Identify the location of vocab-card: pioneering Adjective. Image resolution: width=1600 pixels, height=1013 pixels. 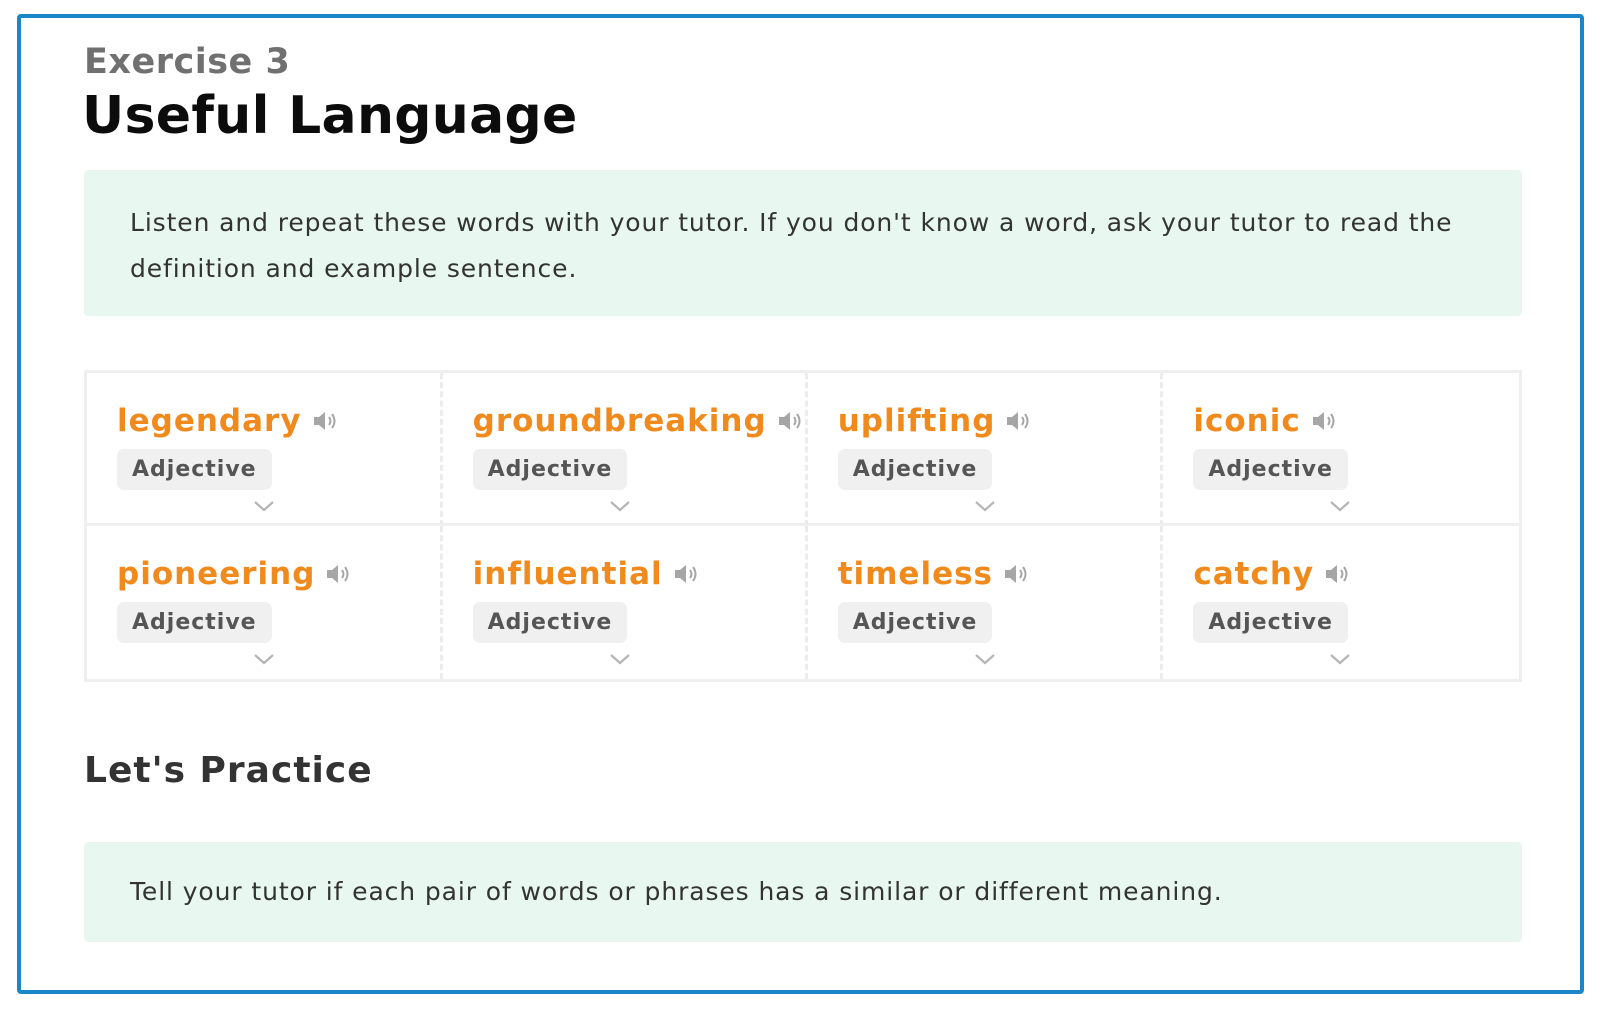
(265, 602).